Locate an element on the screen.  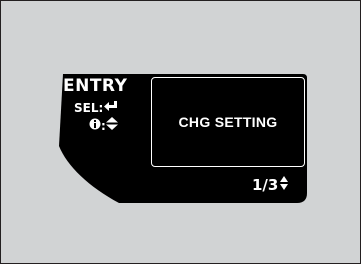
info-hint: : is located at coordinates (103, 125).